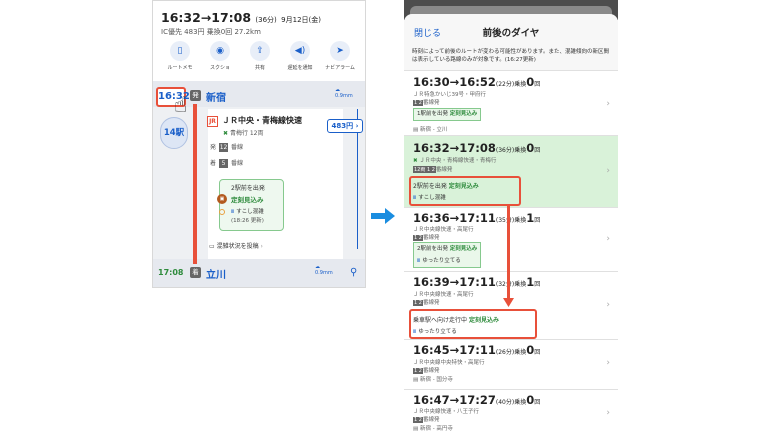 The width and height of the screenshot is (770, 433). I want to click on fare-button: 483円 ›, so click(345, 126).